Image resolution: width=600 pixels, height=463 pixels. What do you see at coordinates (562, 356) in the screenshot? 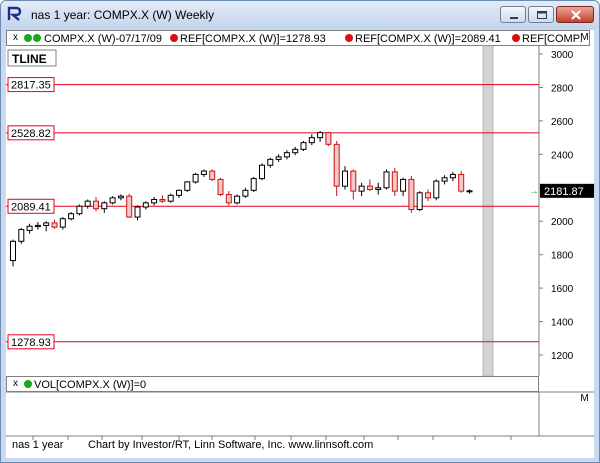
I see `y-tick-label: 1200` at bounding box center [562, 356].